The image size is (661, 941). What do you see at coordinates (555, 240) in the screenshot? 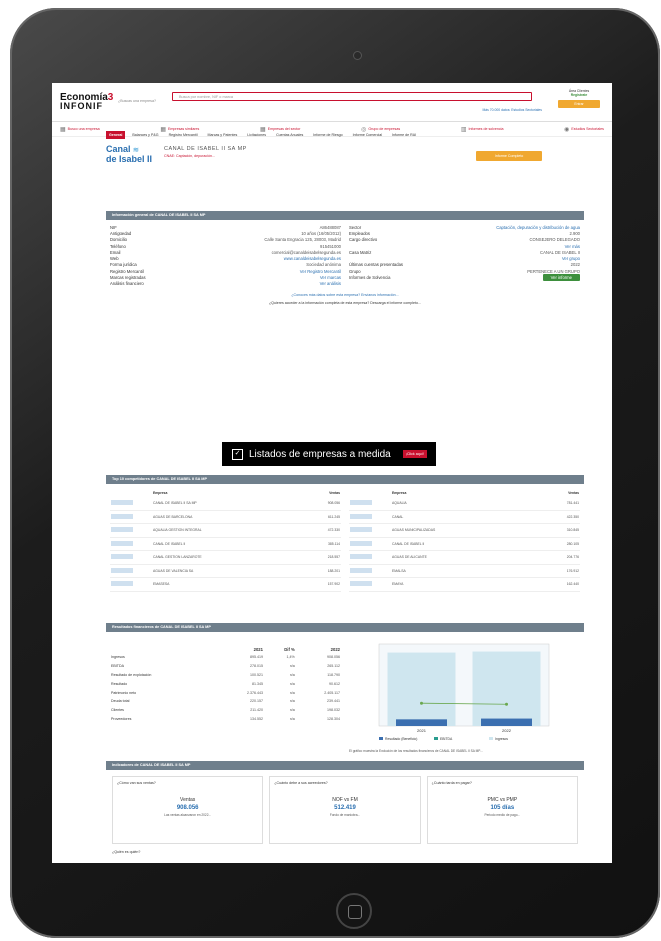
I see `info-value: CONSEJERO DELEGADO` at bounding box center [555, 240].